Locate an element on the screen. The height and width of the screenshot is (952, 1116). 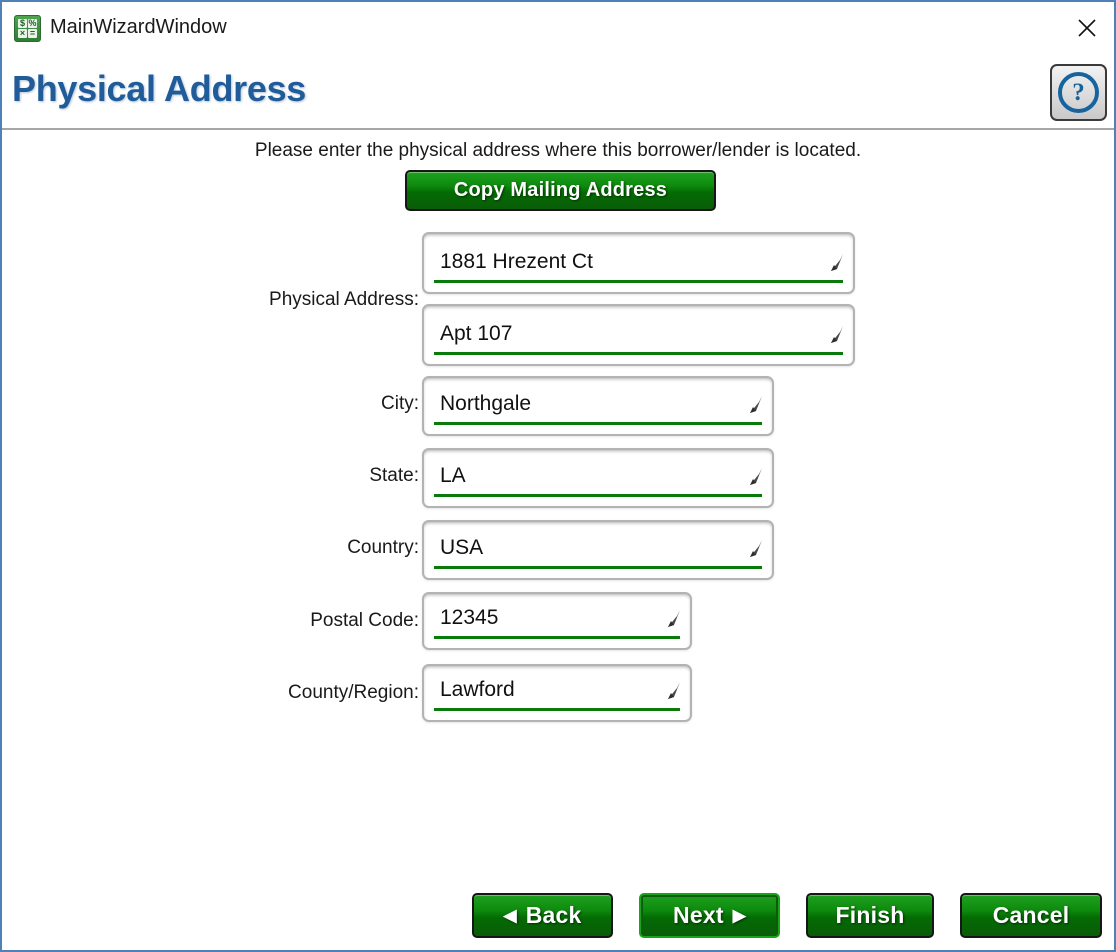
value-physical-address-line-2: Apt 107 is located at coordinates (476, 333).